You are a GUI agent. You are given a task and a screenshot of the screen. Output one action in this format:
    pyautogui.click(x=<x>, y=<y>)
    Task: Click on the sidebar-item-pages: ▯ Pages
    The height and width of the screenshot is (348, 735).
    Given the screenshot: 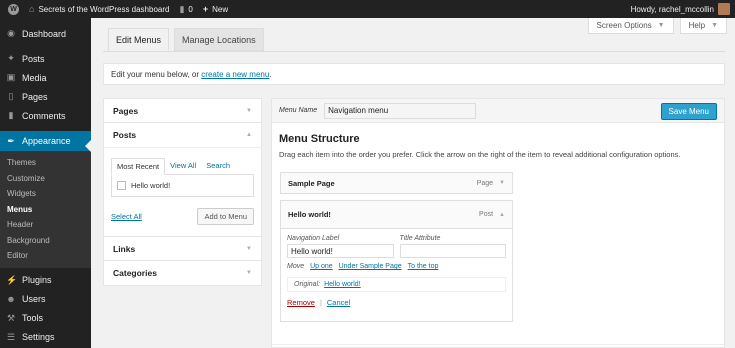 What is the action you would take?
    pyautogui.click(x=45, y=96)
    